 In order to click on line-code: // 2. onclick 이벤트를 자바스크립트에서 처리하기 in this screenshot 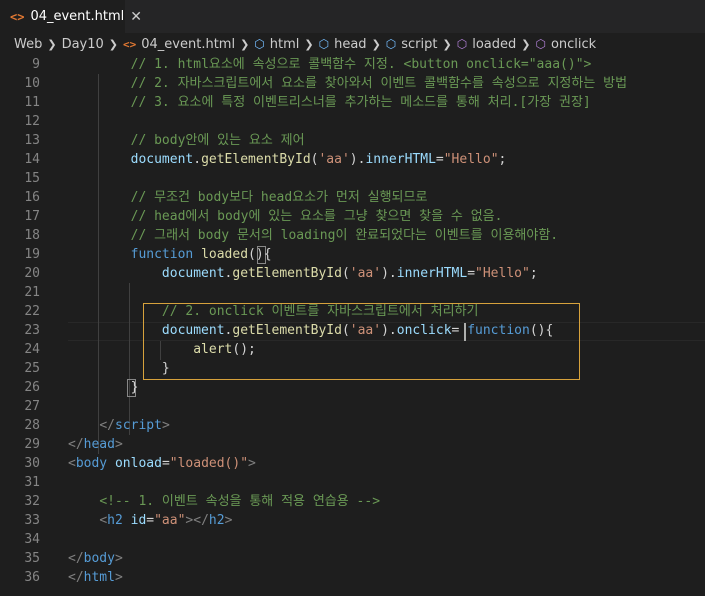, I will do `click(273, 311)`.